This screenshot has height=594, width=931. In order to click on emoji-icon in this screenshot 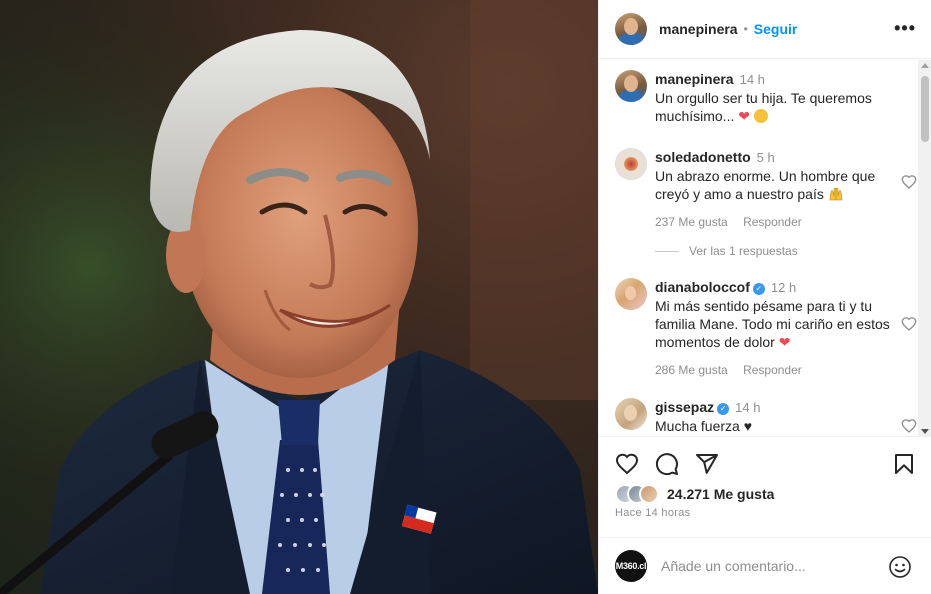, I will do `click(900, 567)`.